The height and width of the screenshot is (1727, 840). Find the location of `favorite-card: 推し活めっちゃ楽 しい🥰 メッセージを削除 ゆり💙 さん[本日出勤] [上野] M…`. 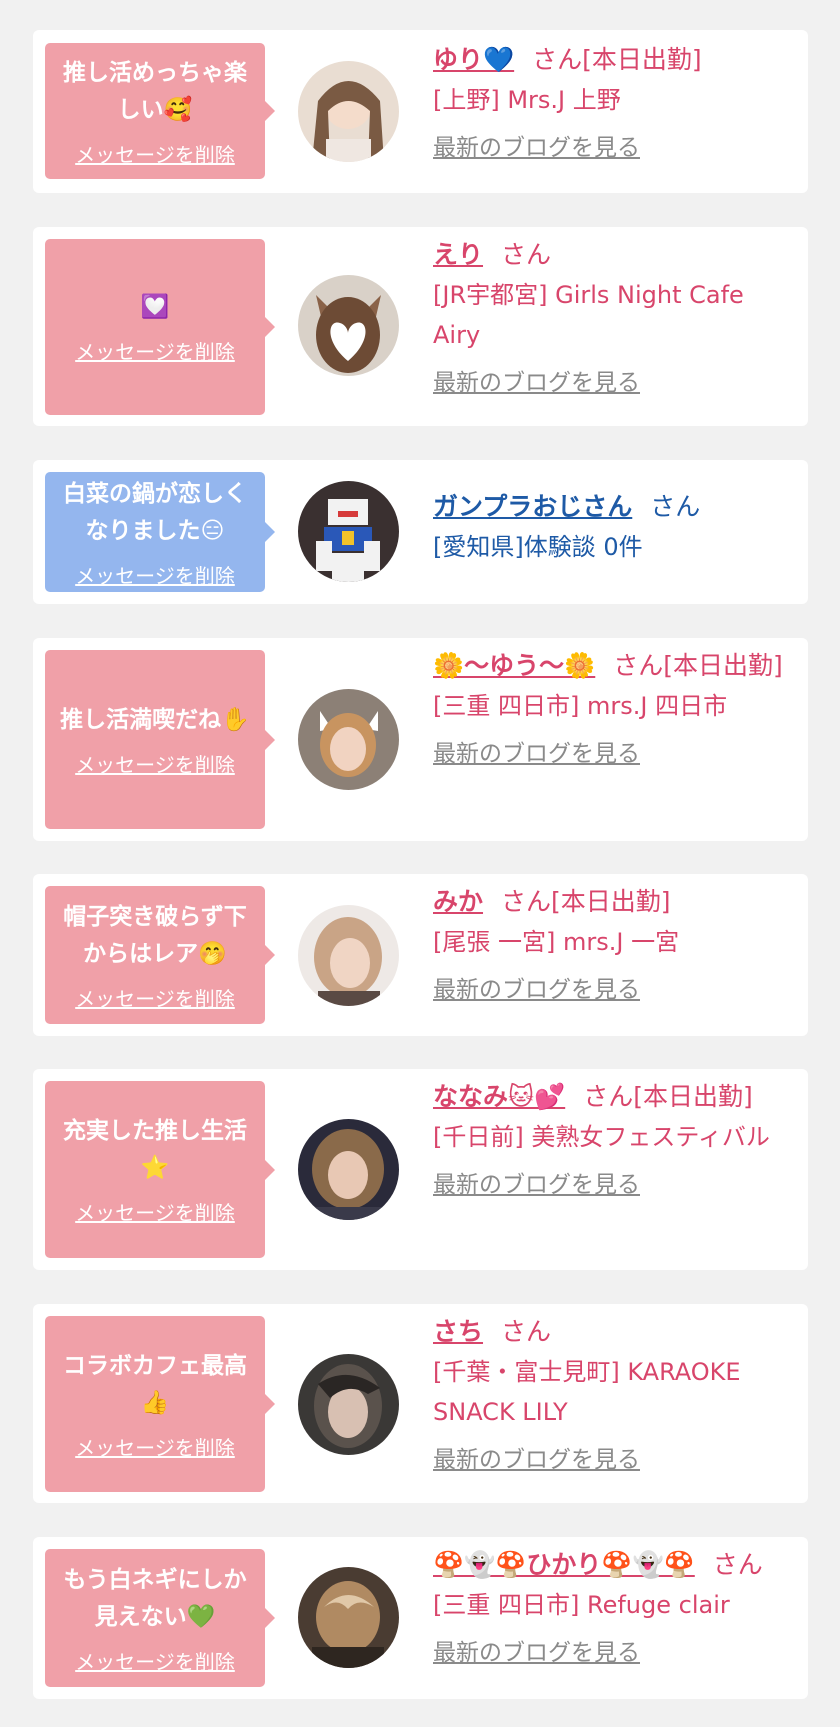

favorite-card: 推し活めっちゃ楽 しい🥰 メッセージを削除 ゆり💙 さん[本日出勤] [上野] M… is located at coordinates (420, 111).